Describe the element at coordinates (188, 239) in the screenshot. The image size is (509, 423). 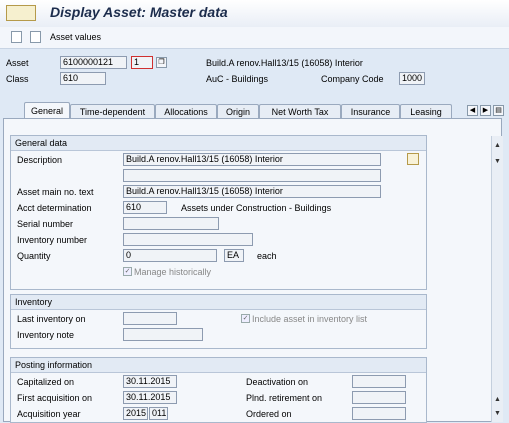
I see `inventory-number-field` at that location.